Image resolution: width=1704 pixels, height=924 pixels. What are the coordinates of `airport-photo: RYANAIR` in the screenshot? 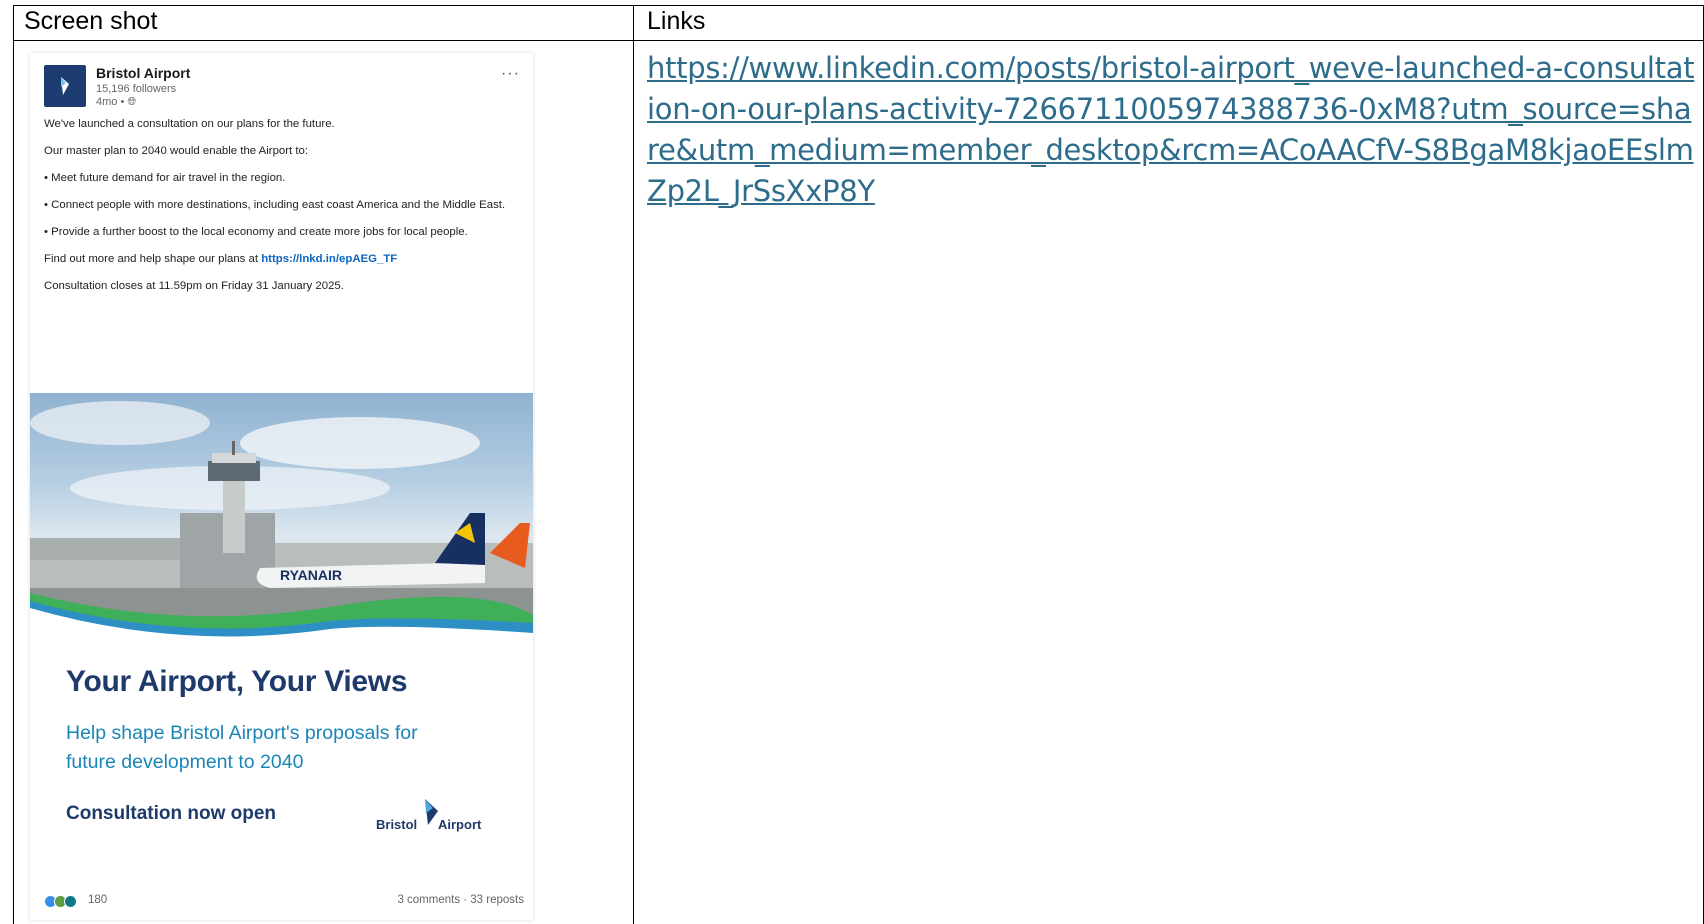 It's located at (281, 524).